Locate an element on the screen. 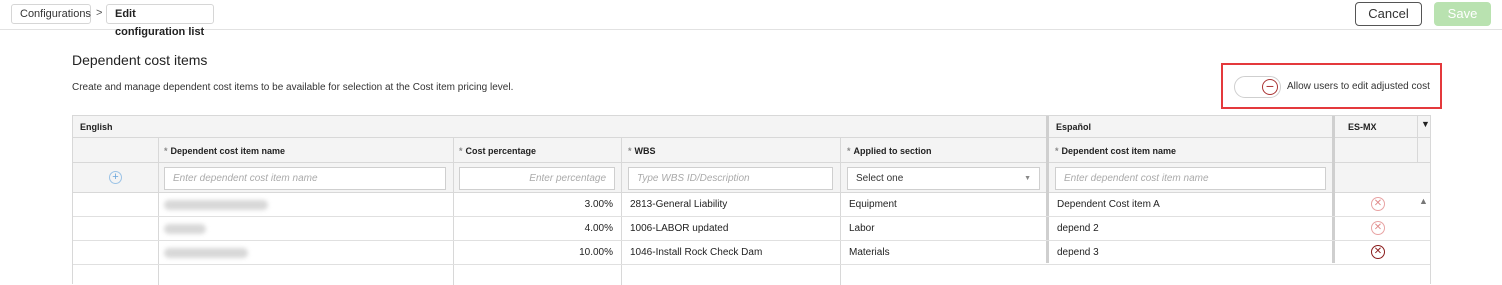 The height and width of the screenshot is (285, 1502). cancel-button: Cancel is located at coordinates (1388, 14).